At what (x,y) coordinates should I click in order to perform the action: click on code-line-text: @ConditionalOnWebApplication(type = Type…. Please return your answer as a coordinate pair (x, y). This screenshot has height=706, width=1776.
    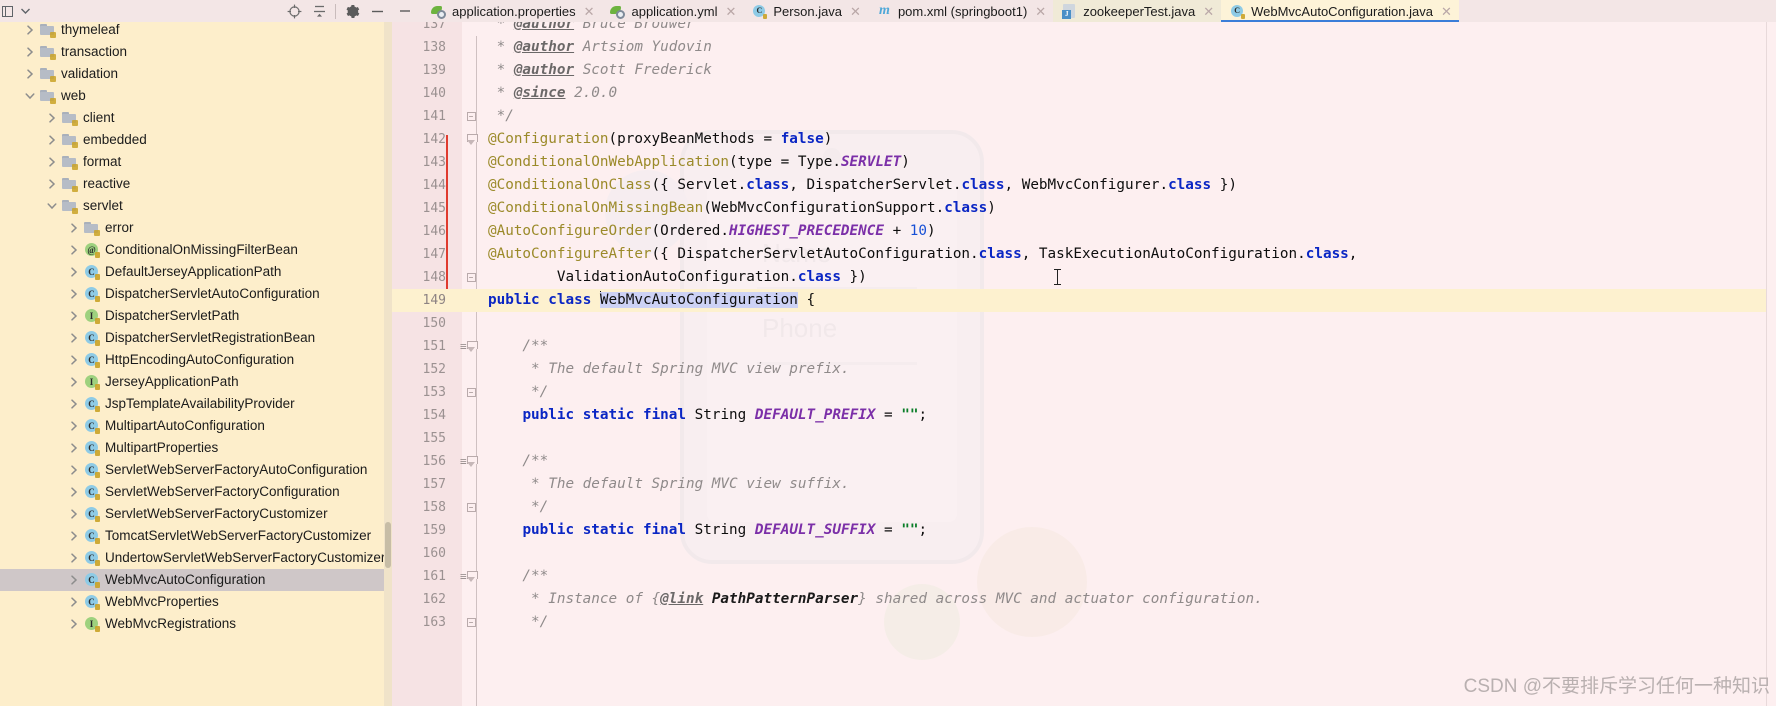
    Looking at the image, I should click on (699, 162).